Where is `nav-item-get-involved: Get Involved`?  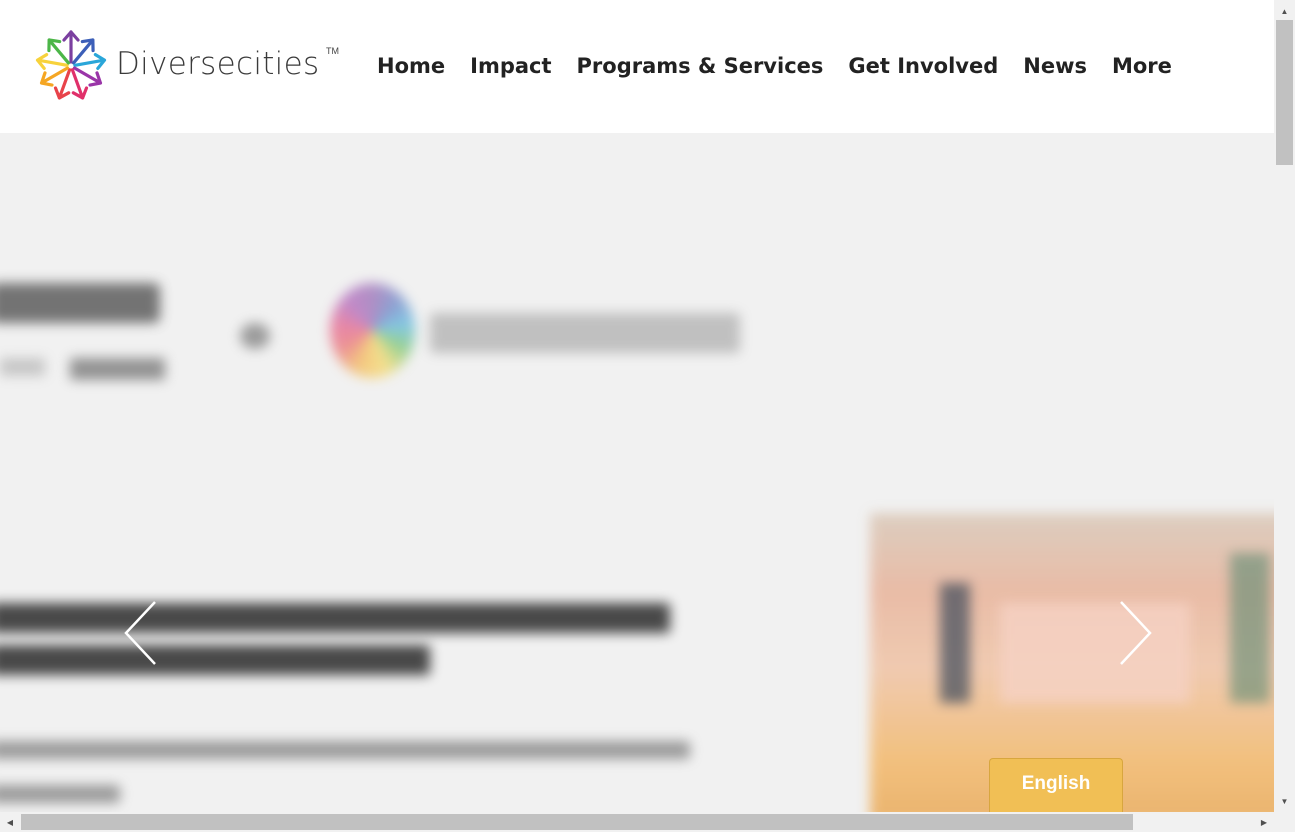
nav-item-get-involved: Get Involved is located at coordinates (923, 66).